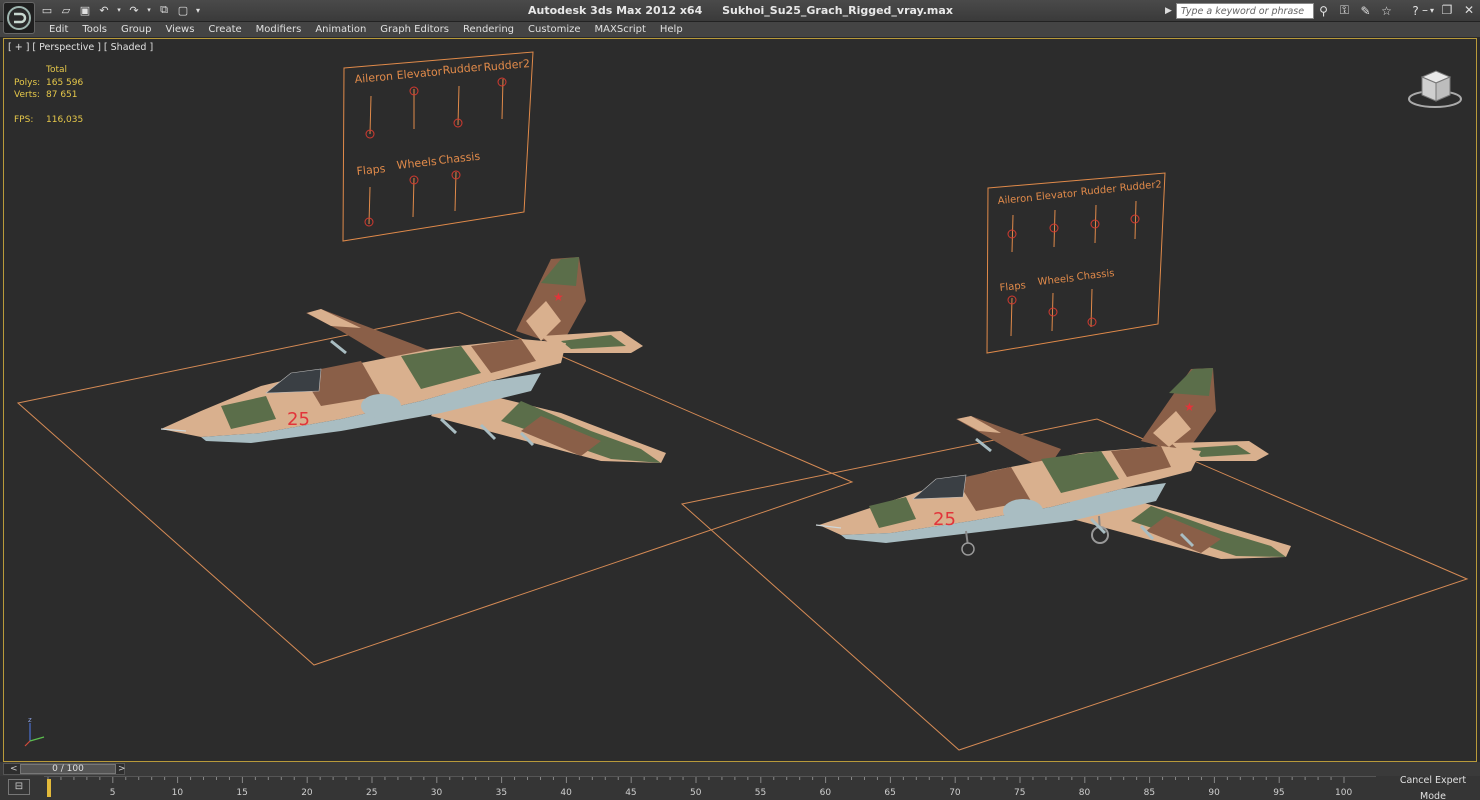  Describe the element at coordinates (1278, 793) in the screenshot. I see `ruler-tick-label: 95` at that location.